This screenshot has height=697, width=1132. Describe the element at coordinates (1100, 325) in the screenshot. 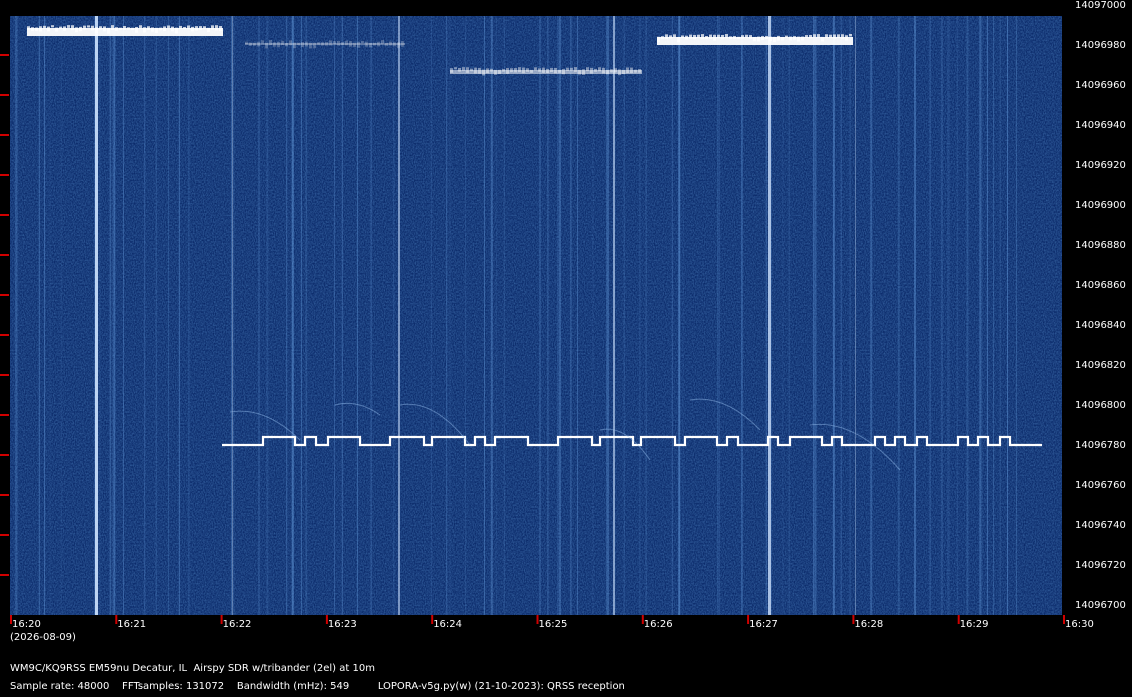

I see `frequency-label: 14096840` at that location.